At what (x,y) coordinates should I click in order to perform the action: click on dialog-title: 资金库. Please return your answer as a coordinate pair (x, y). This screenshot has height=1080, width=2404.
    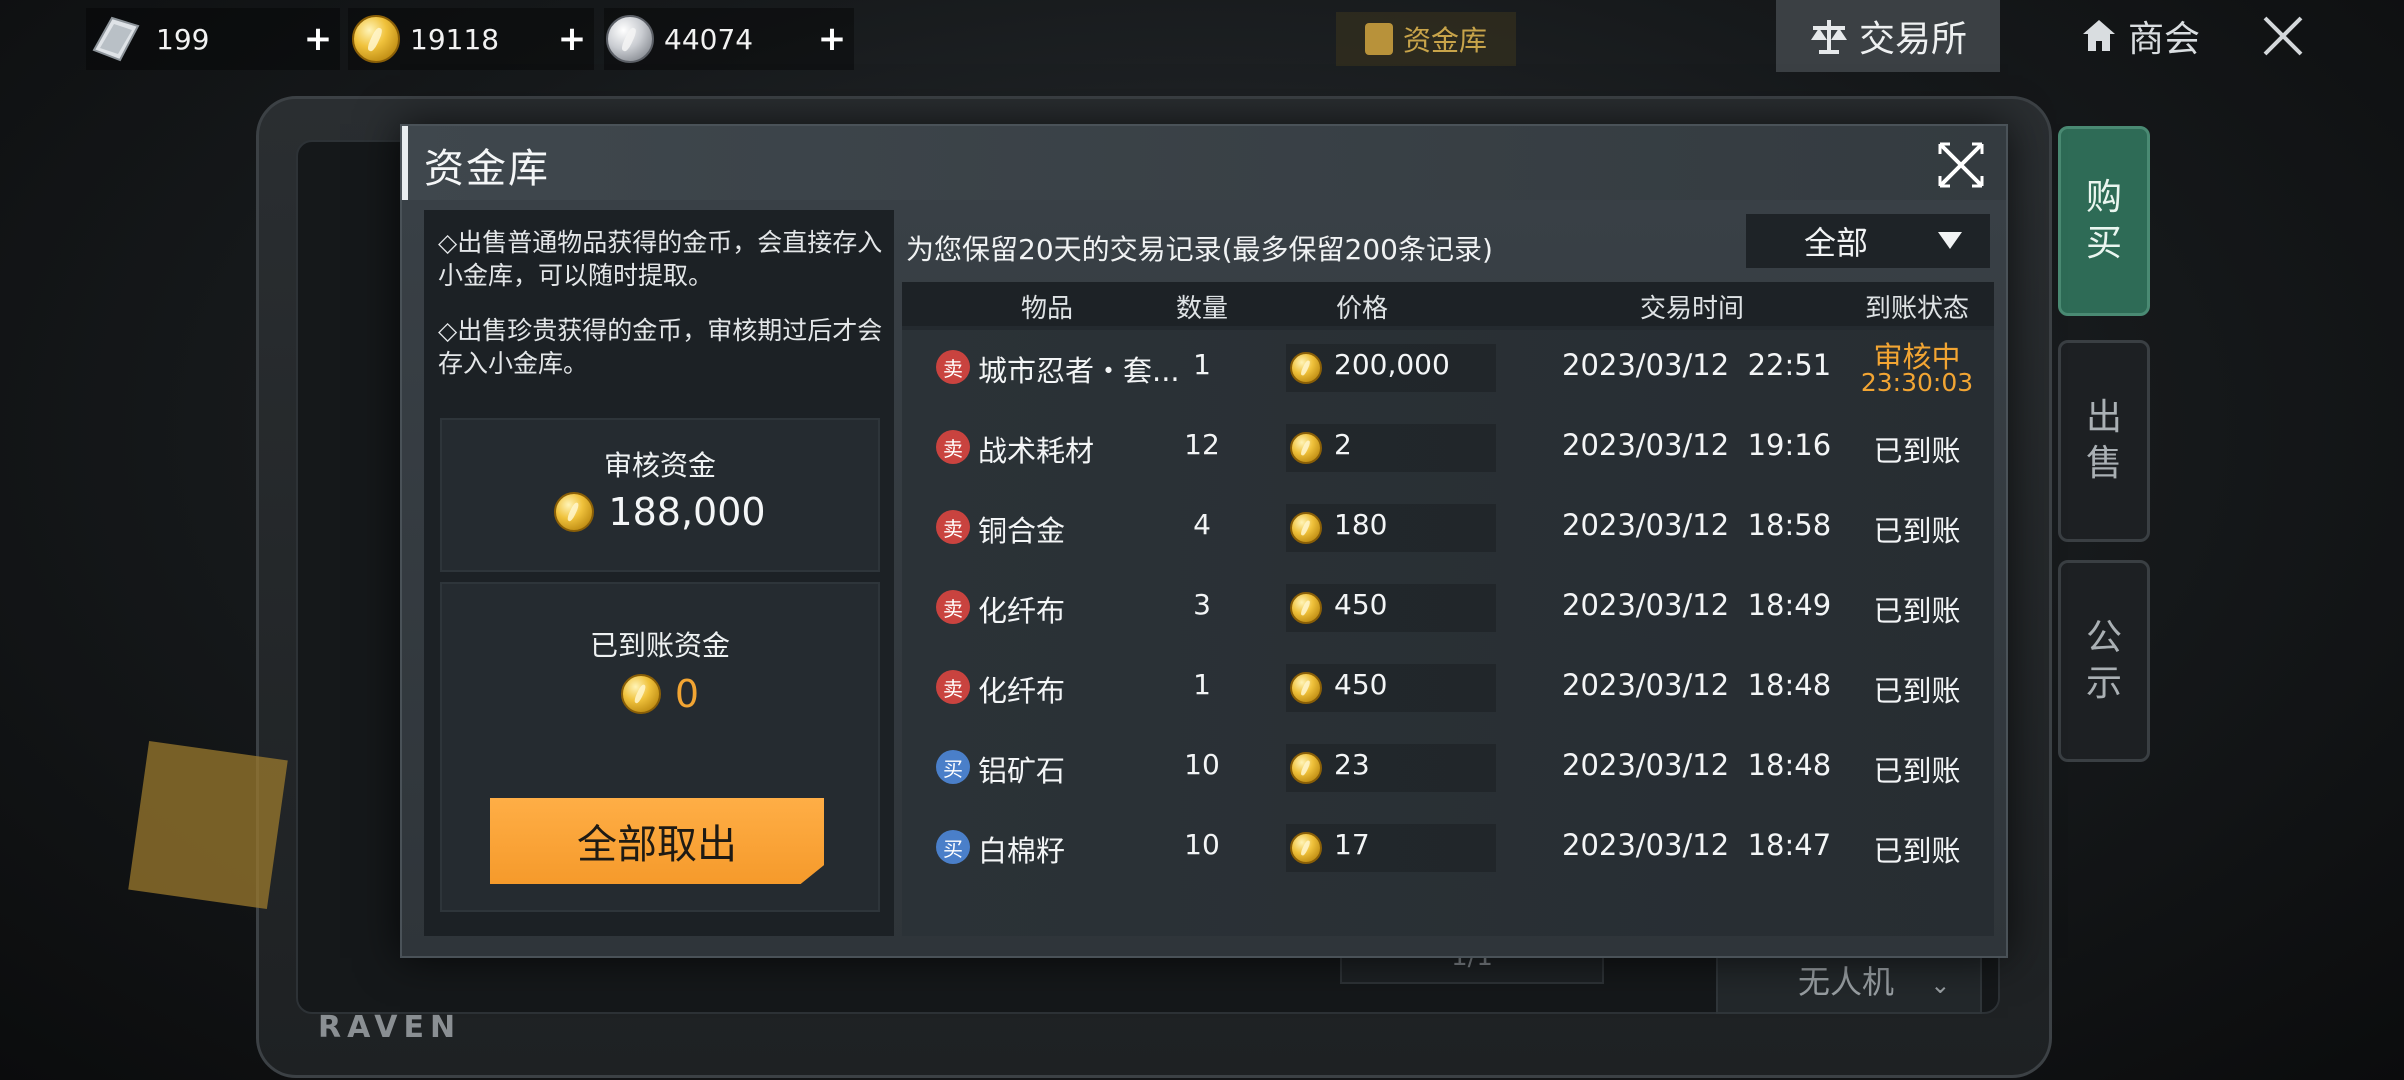
    Looking at the image, I should click on (487, 169).